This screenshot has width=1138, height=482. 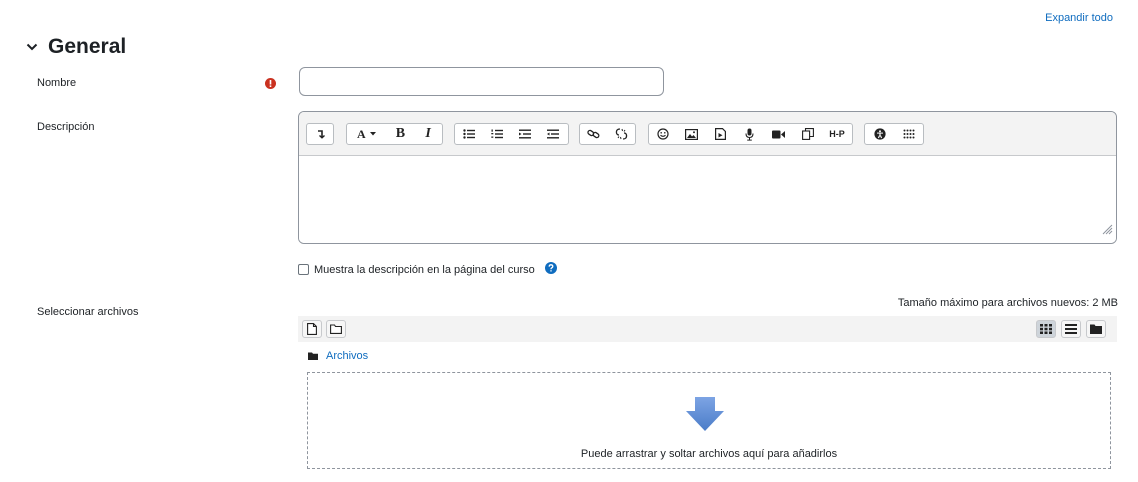 What do you see at coordinates (88, 312) in the screenshot?
I see `select-files-label: Seleccionar archivos` at bounding box center [88, 312].